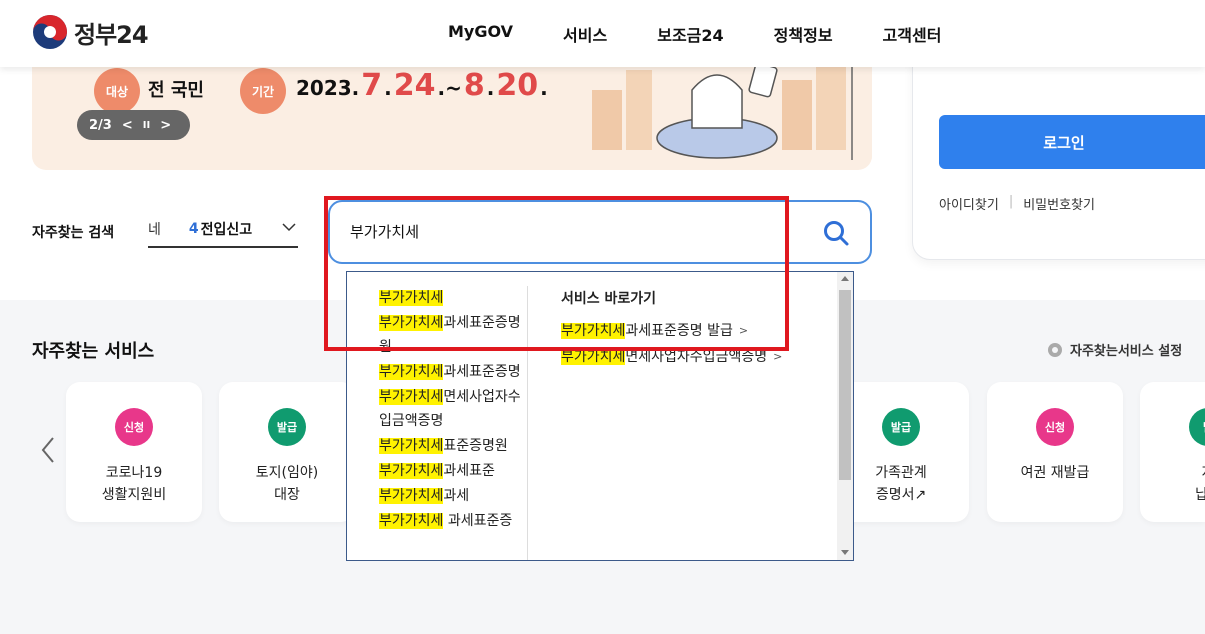  I want to click on carousel-next-button: >, so click(165, 125).